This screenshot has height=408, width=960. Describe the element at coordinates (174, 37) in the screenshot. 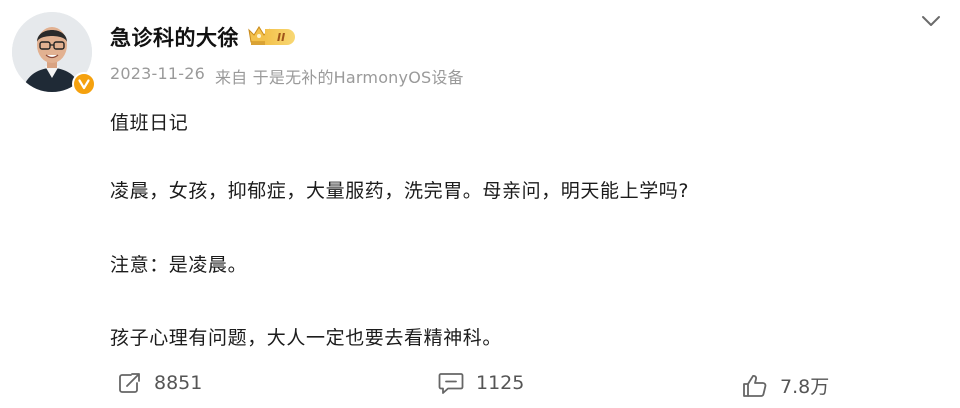

I see `username: 急诊科的大徐` at that location.